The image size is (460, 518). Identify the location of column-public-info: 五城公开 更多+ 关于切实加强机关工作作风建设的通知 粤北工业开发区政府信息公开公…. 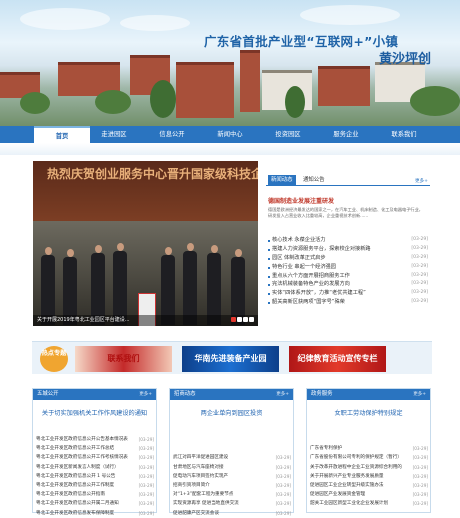
(94, 452).